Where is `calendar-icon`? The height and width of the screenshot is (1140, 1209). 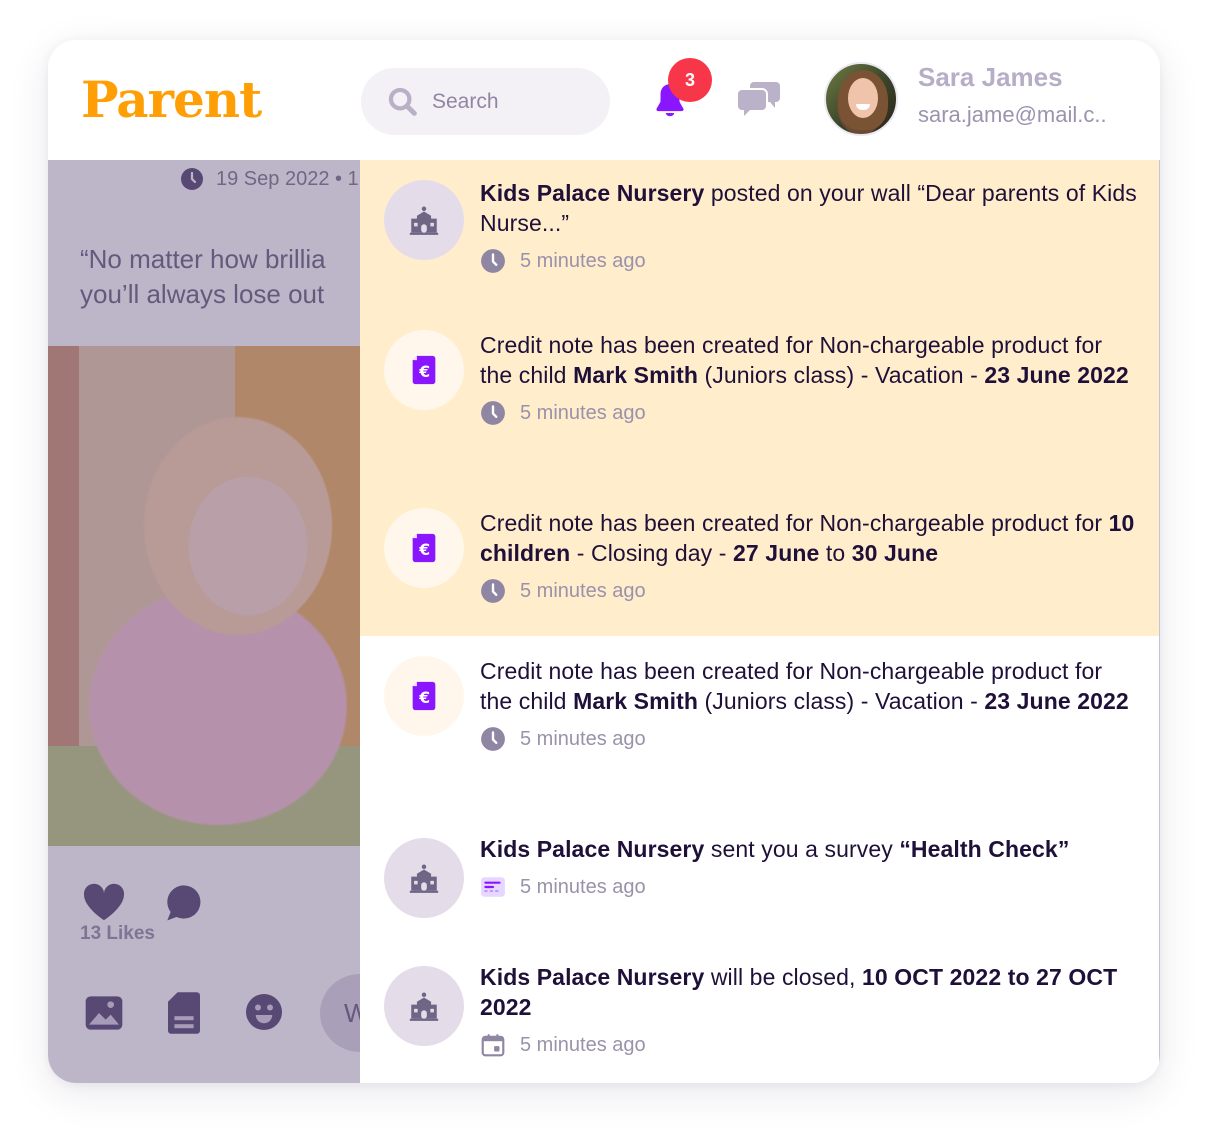 calendar-icon is located at coordinates (493, 1045).